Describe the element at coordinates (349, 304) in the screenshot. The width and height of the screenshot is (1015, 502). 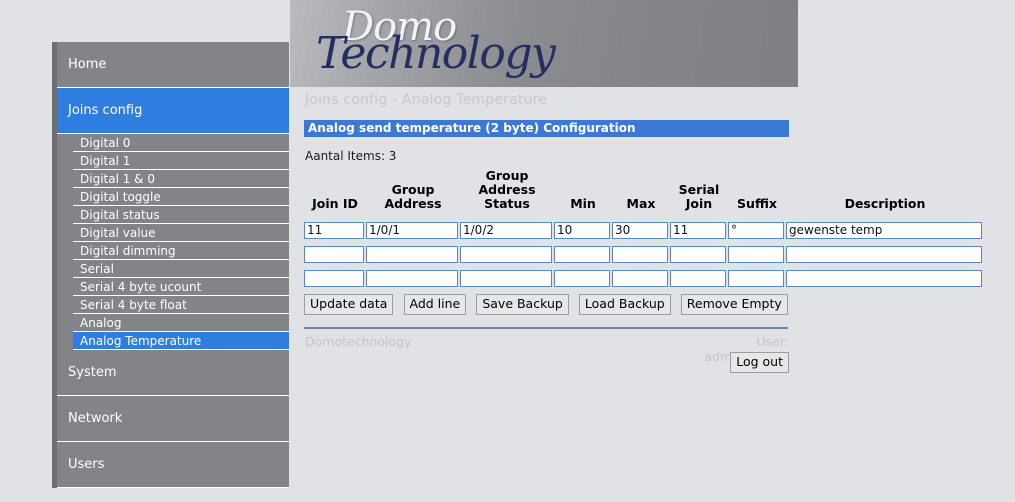
I see `update-data-button: Update data` at that location.